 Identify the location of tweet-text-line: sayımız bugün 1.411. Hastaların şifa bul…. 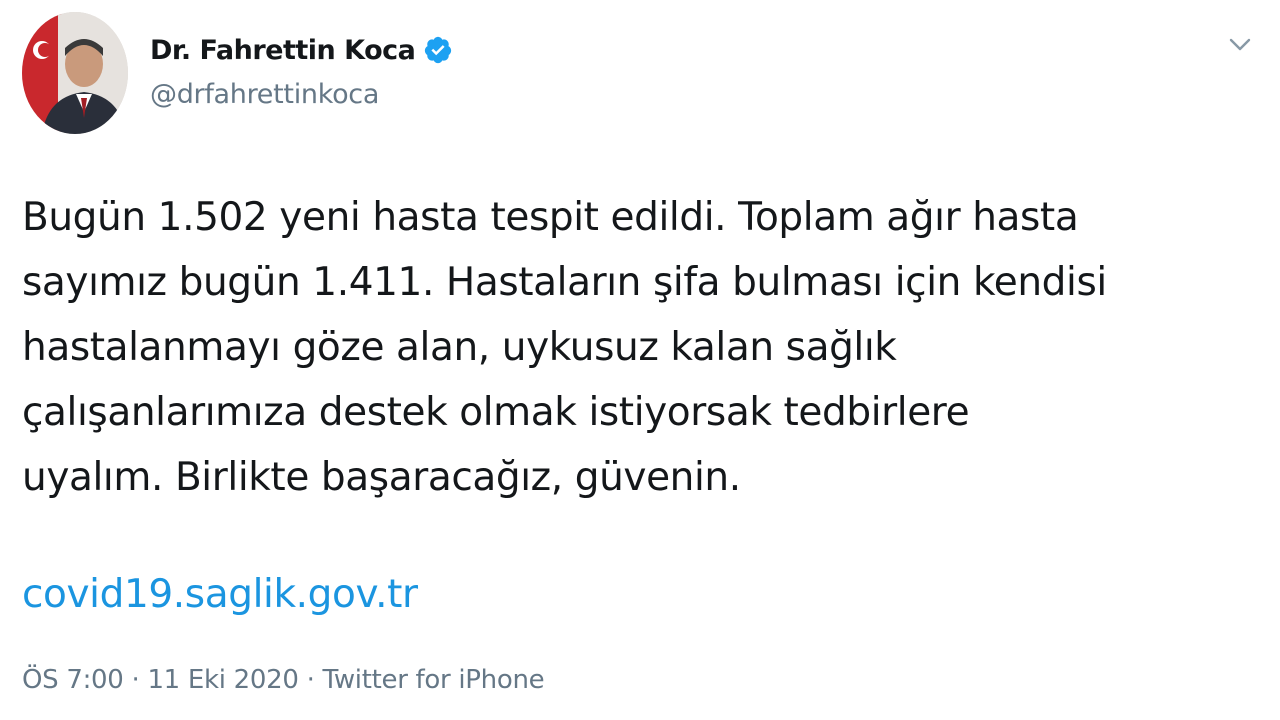
(564, 282).